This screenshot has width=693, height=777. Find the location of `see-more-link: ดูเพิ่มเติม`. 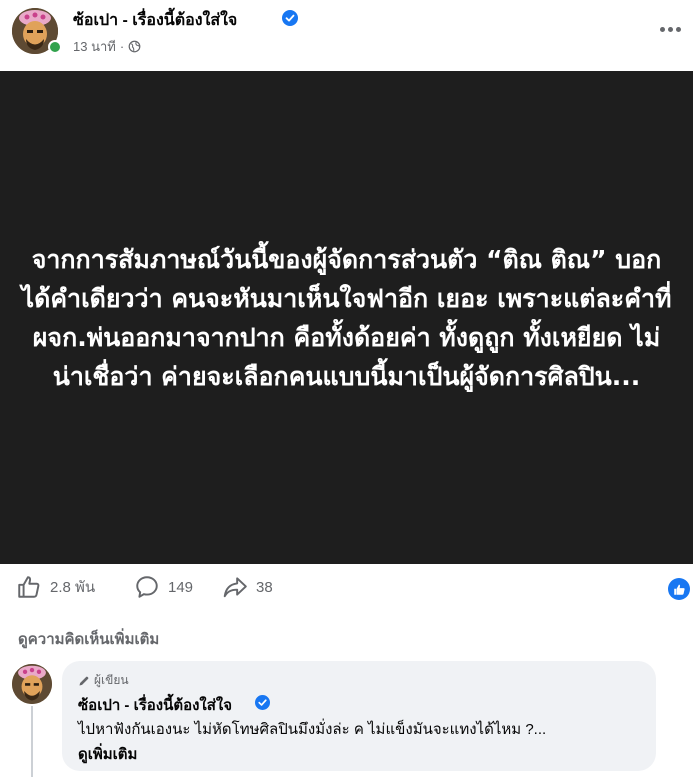

see-more-link: ดูเพิ่มเติม is located at coordinates (107, 754).